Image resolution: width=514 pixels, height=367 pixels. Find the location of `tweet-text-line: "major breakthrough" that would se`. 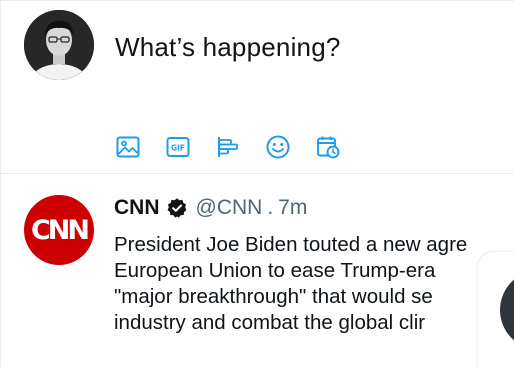

tweet-text-line: "major breakthrough" that would se is located at coordinates (273, 296).